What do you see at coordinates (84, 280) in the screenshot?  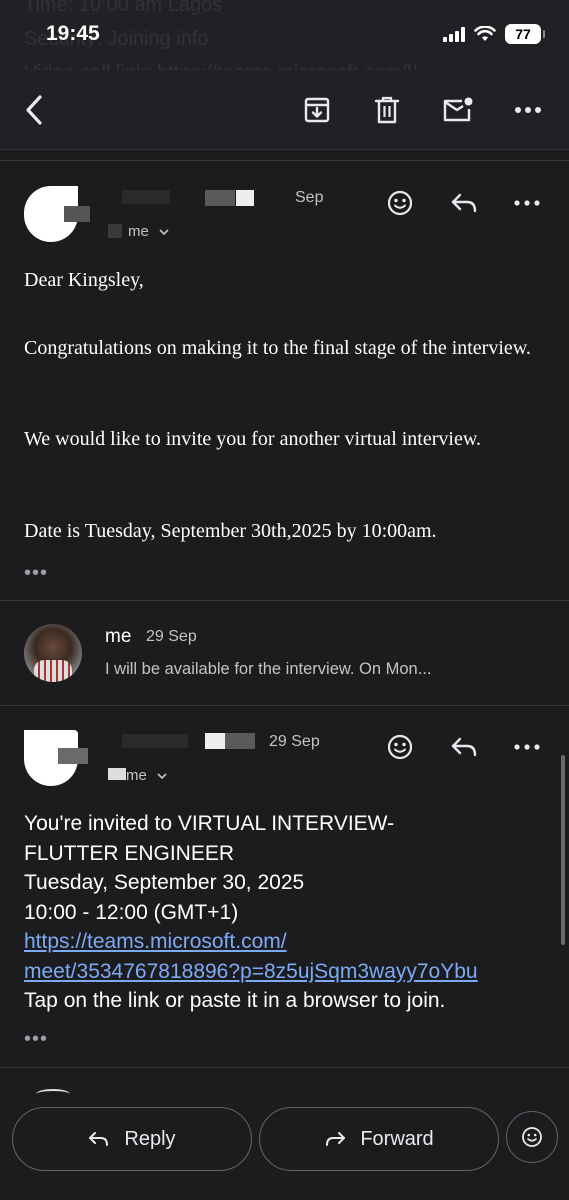 I see `email-greeting: Dear Kingsley,` at bounding box center [84, 280].